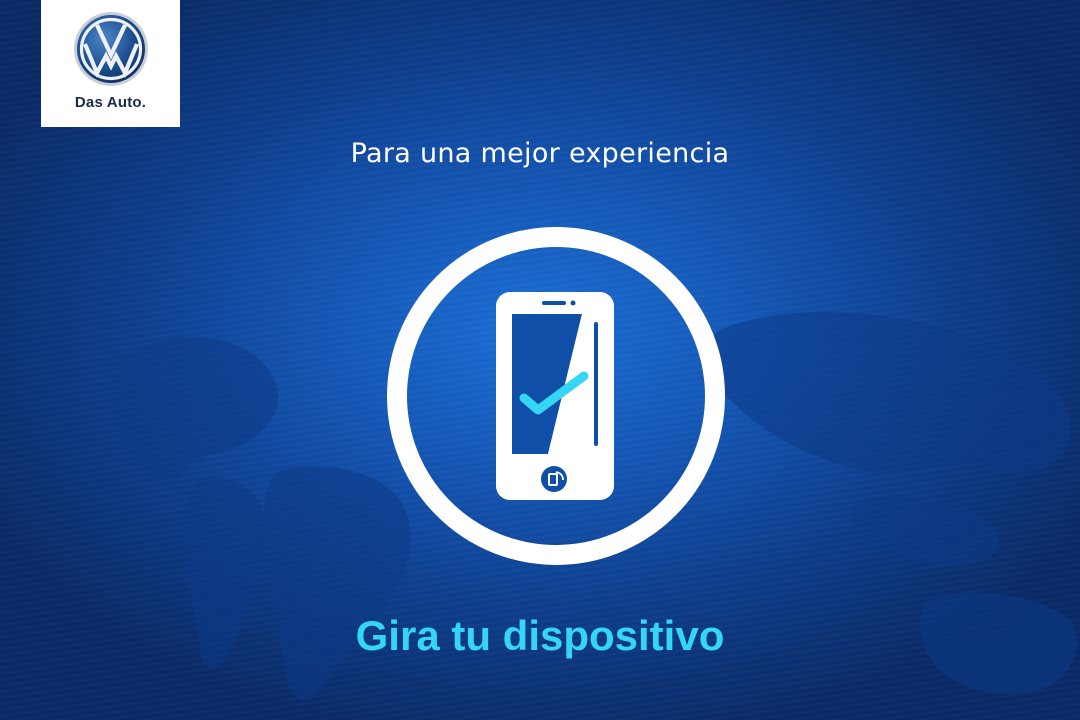  Describe the element at coordinates (554, 479) in the screenshot. I see `rotate-arrow-icon` at that location.